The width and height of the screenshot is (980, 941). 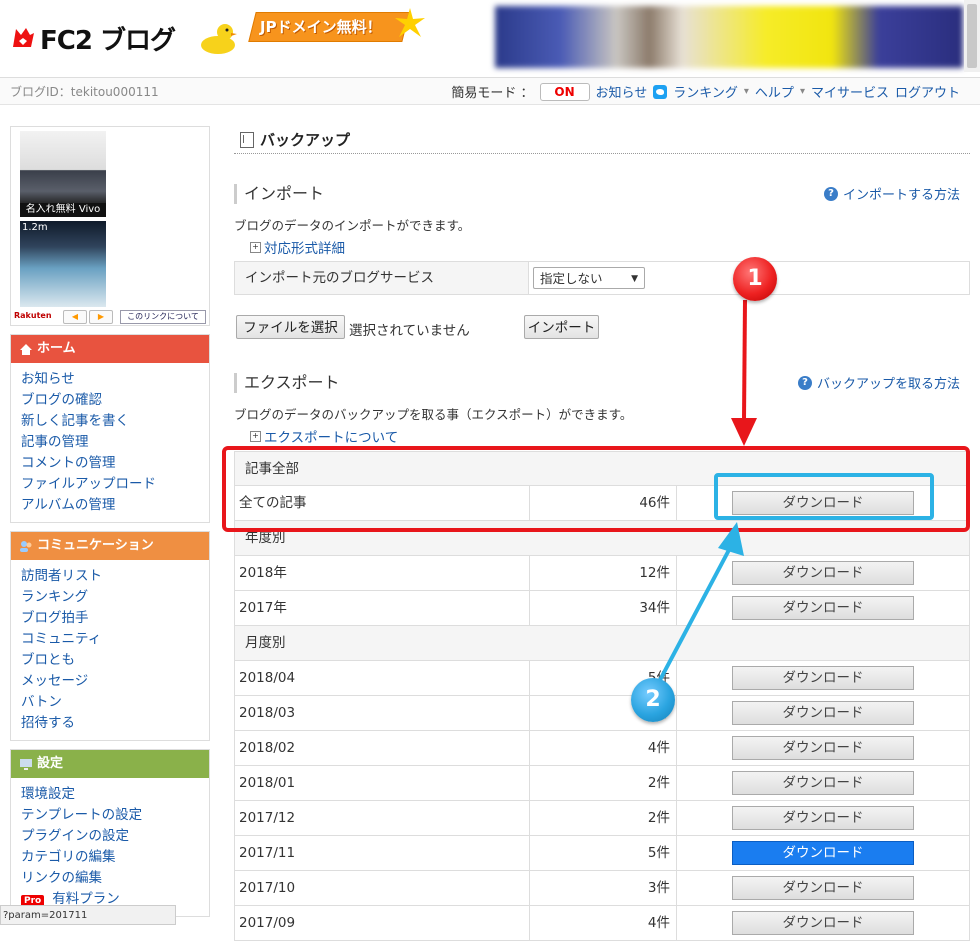 What do you see at coordinates (321, 27) in the screenshot?
I see `promo-text: JPドメイン無料！` at bounding box center [321, 27].